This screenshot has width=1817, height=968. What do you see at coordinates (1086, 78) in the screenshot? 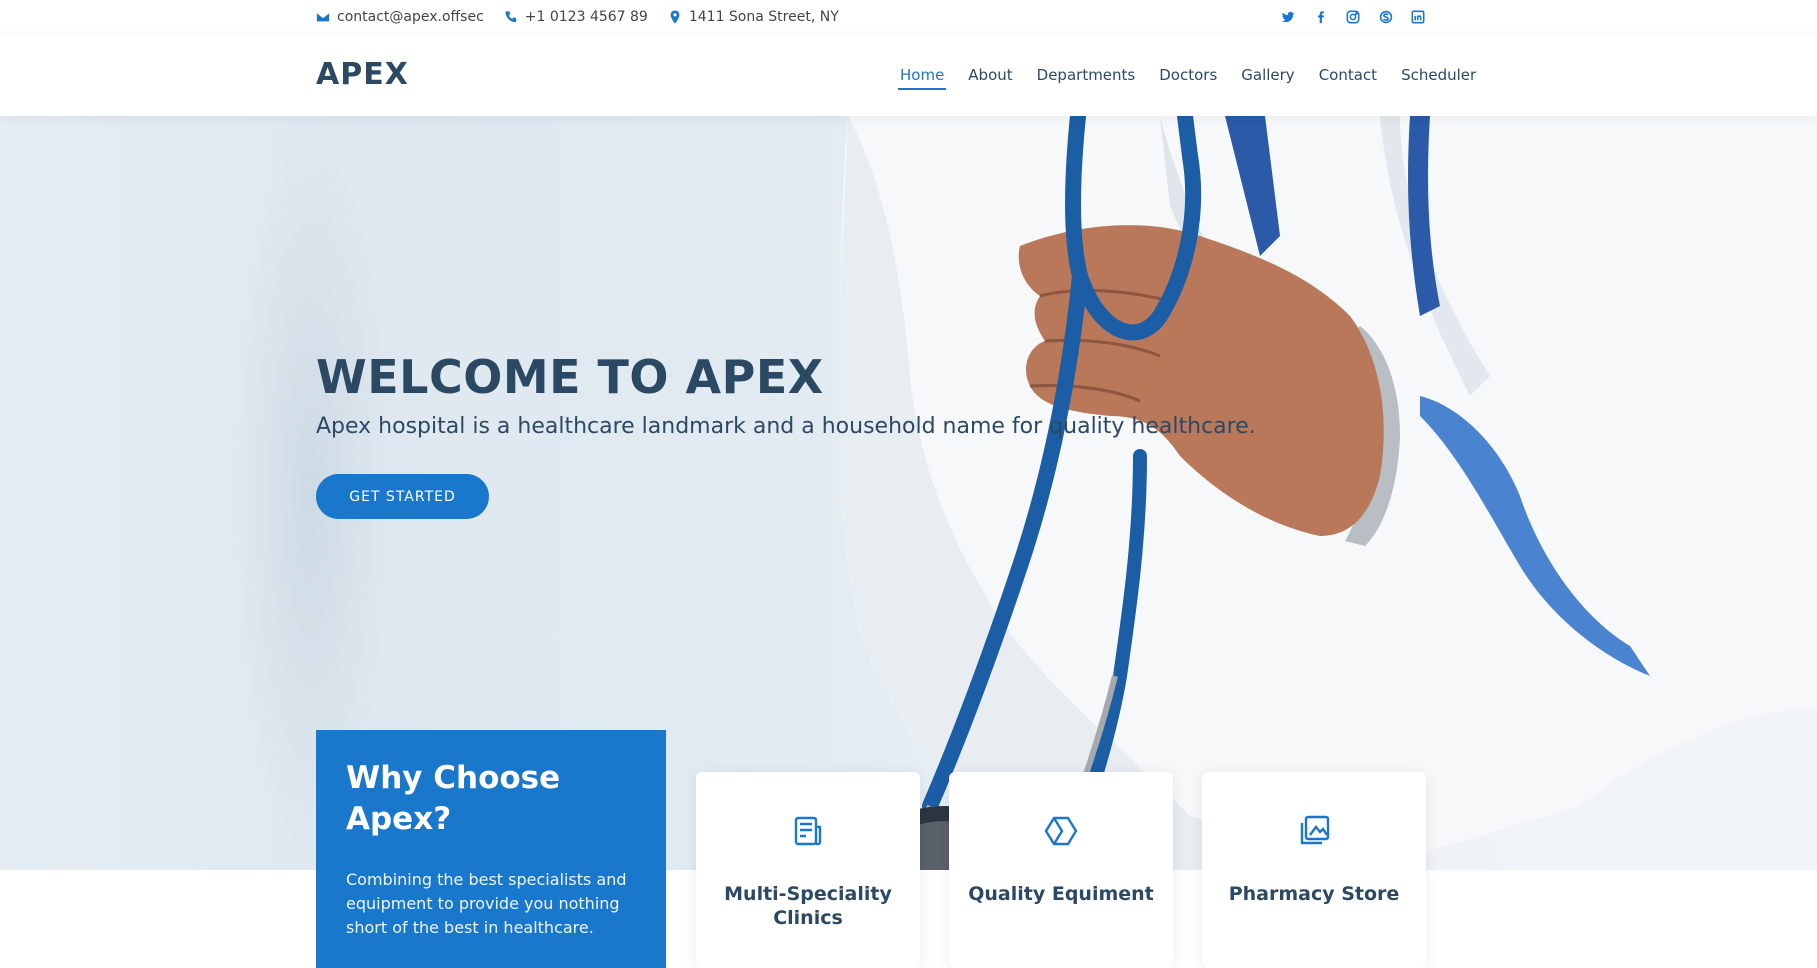
I see `nav-departments: Departments` at bounding box center [1086, 78].